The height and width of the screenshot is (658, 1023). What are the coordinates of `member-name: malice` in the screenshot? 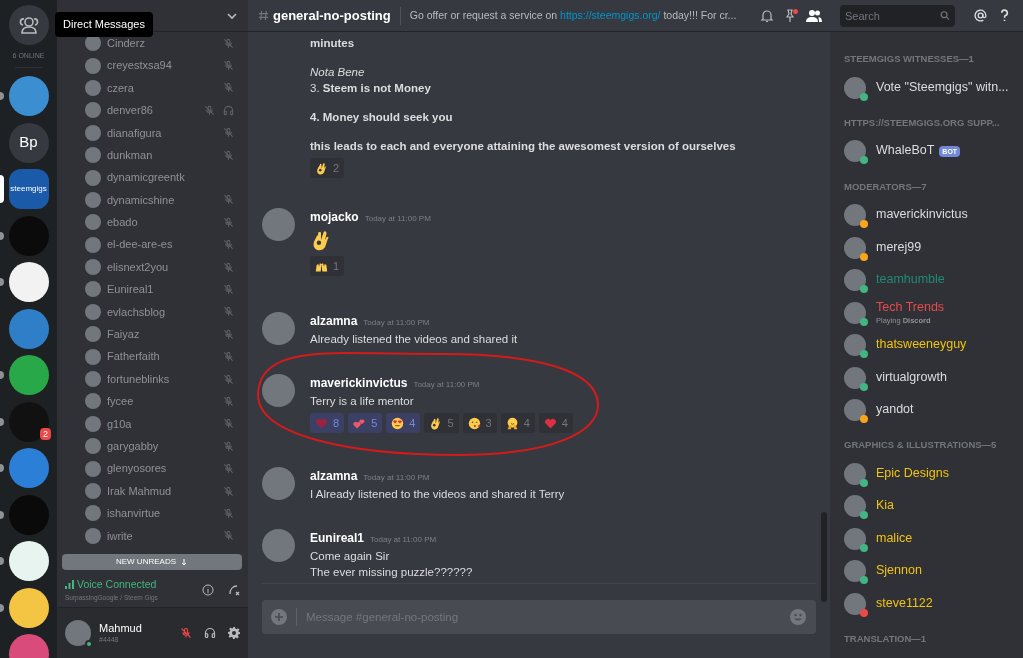 It's located at (894, 538).